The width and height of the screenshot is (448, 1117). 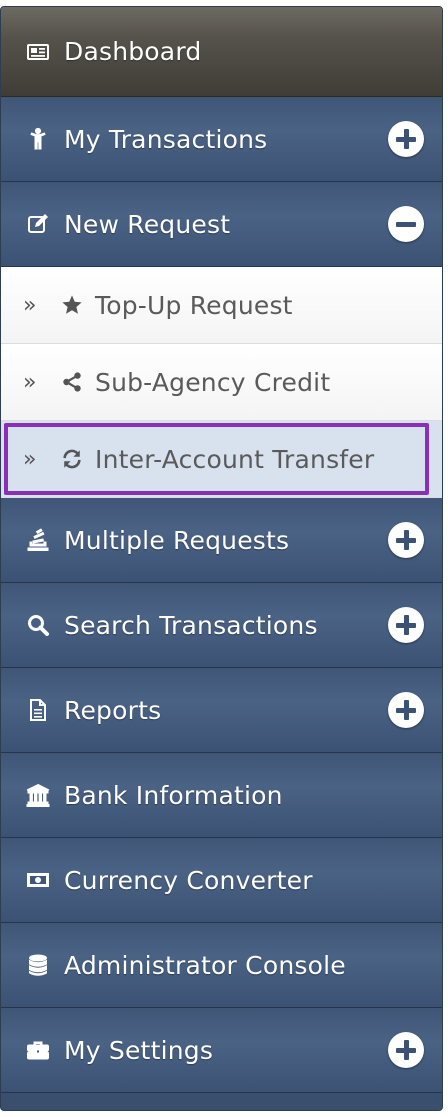 I want to click on refresh-icon, so click(x=72, y=459).